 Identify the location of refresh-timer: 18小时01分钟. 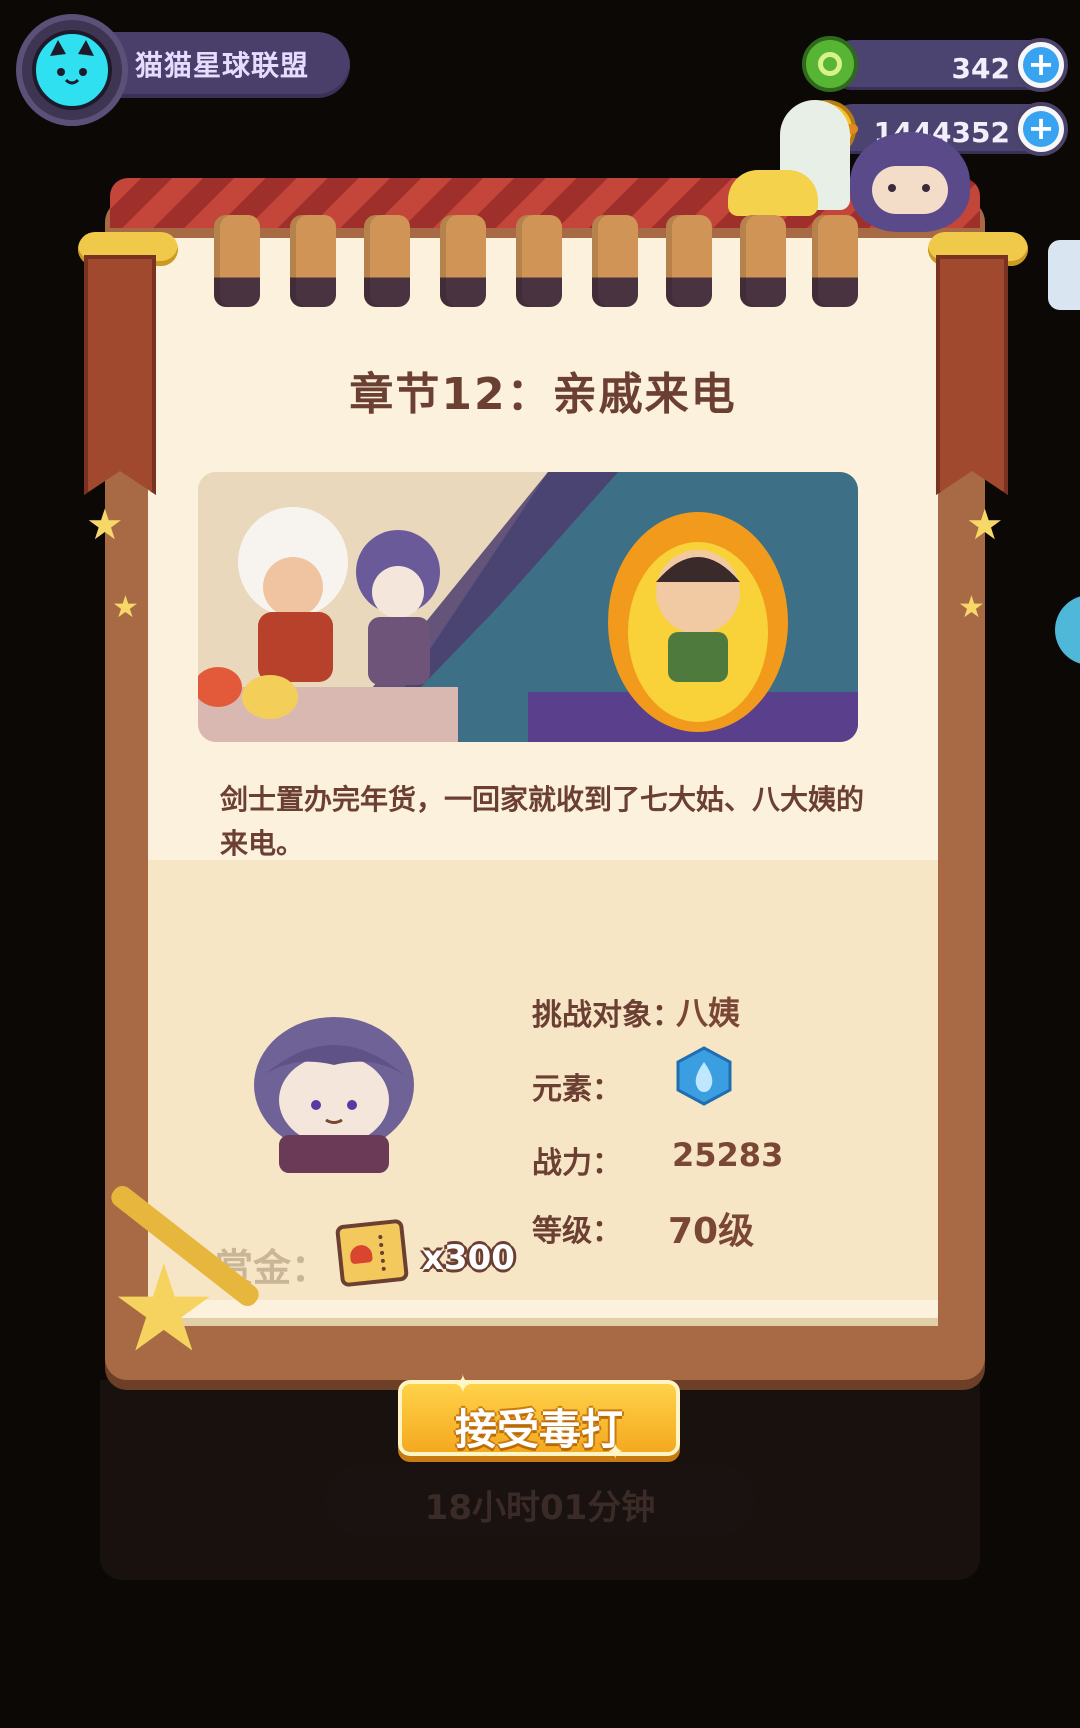
(540, 1500).